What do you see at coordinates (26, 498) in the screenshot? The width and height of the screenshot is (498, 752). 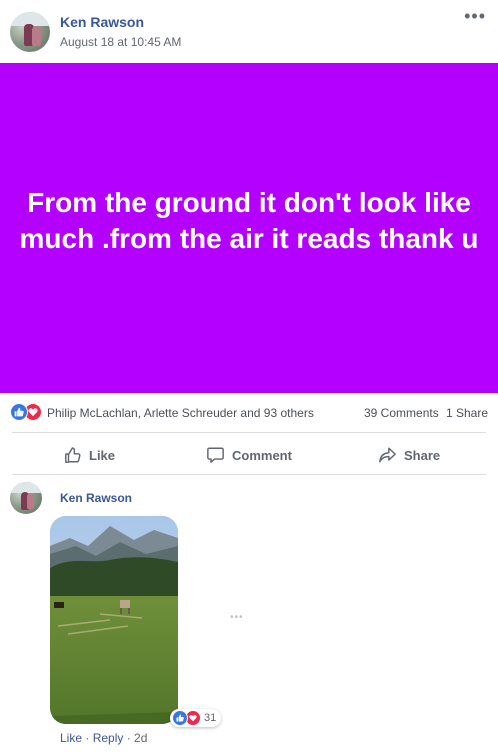 I see `commenter-avatar` at bounding box center [26, 498].